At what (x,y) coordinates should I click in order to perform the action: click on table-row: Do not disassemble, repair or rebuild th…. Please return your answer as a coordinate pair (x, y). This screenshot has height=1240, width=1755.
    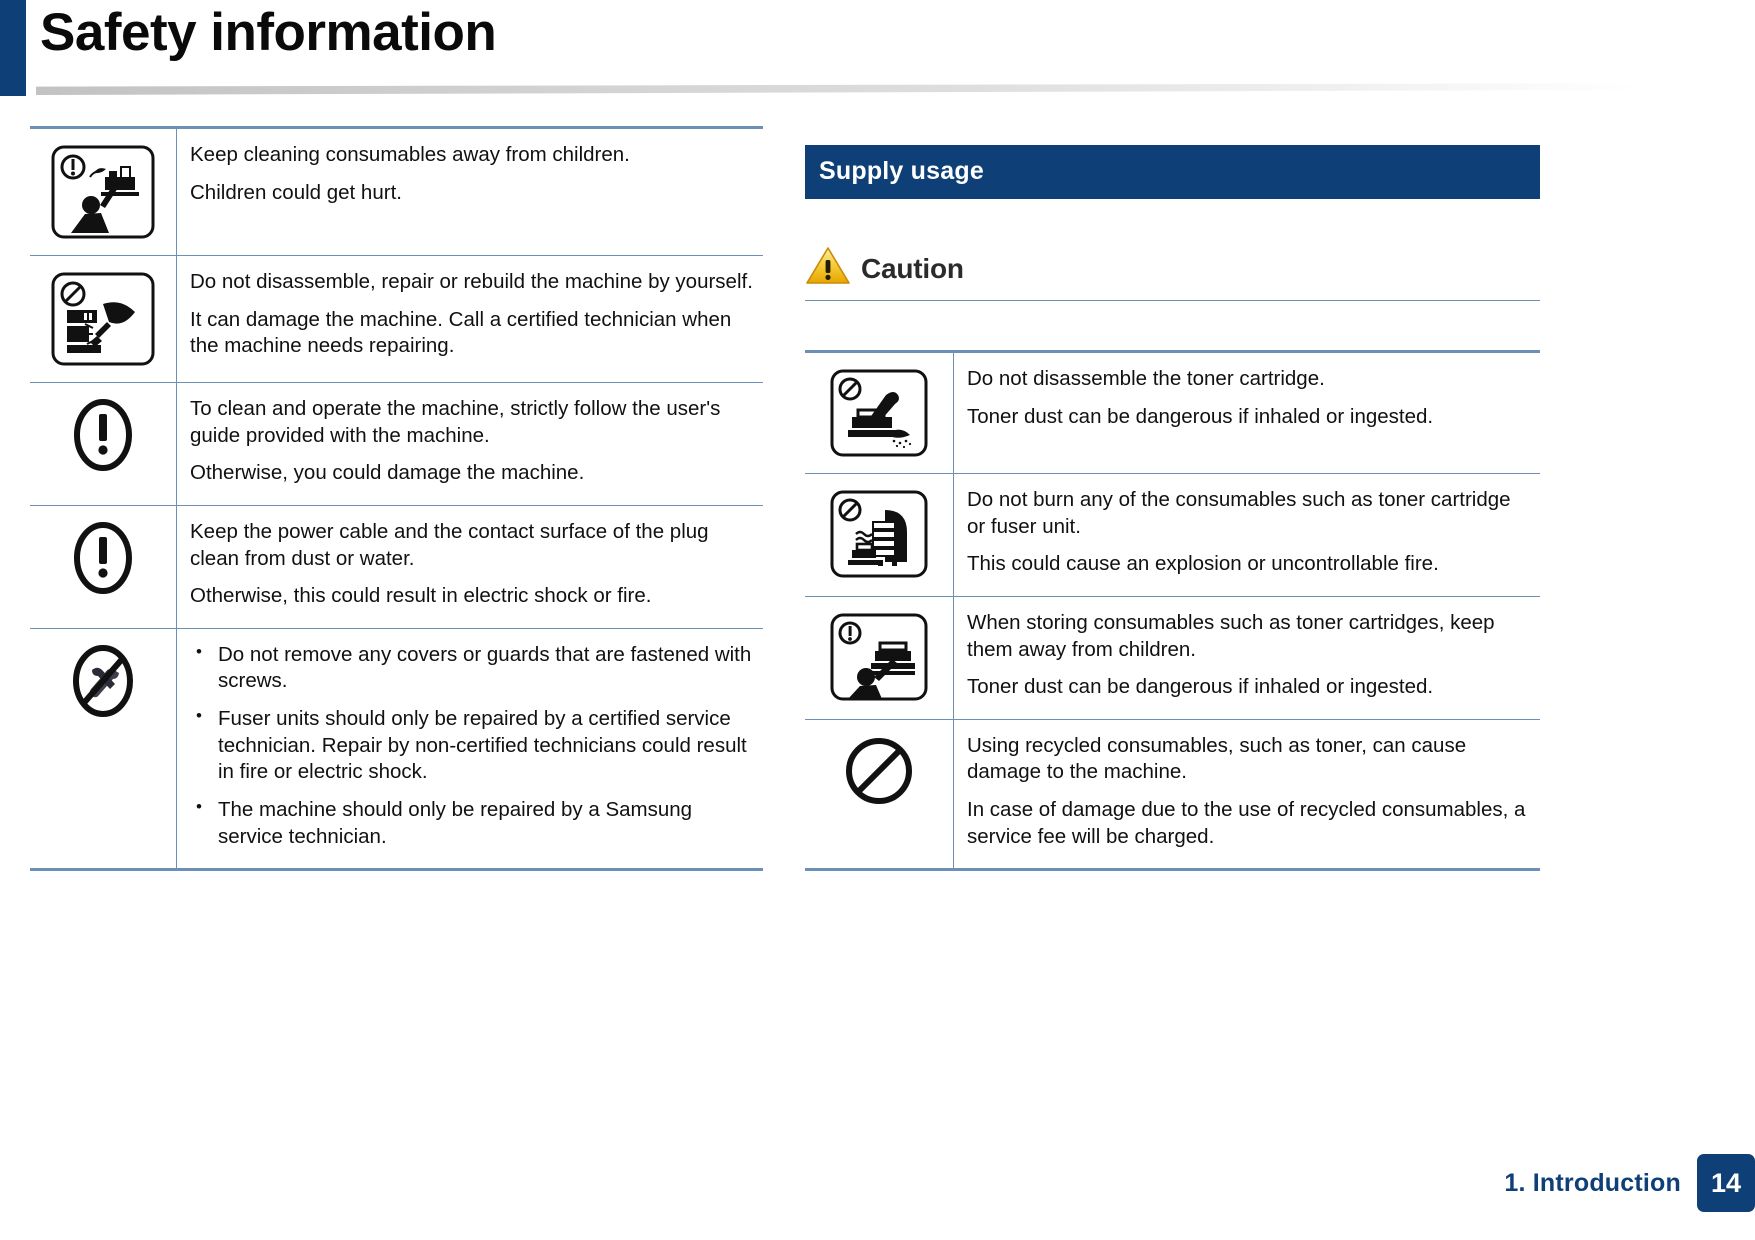
    Looking at the image, I should click on (396, 319).